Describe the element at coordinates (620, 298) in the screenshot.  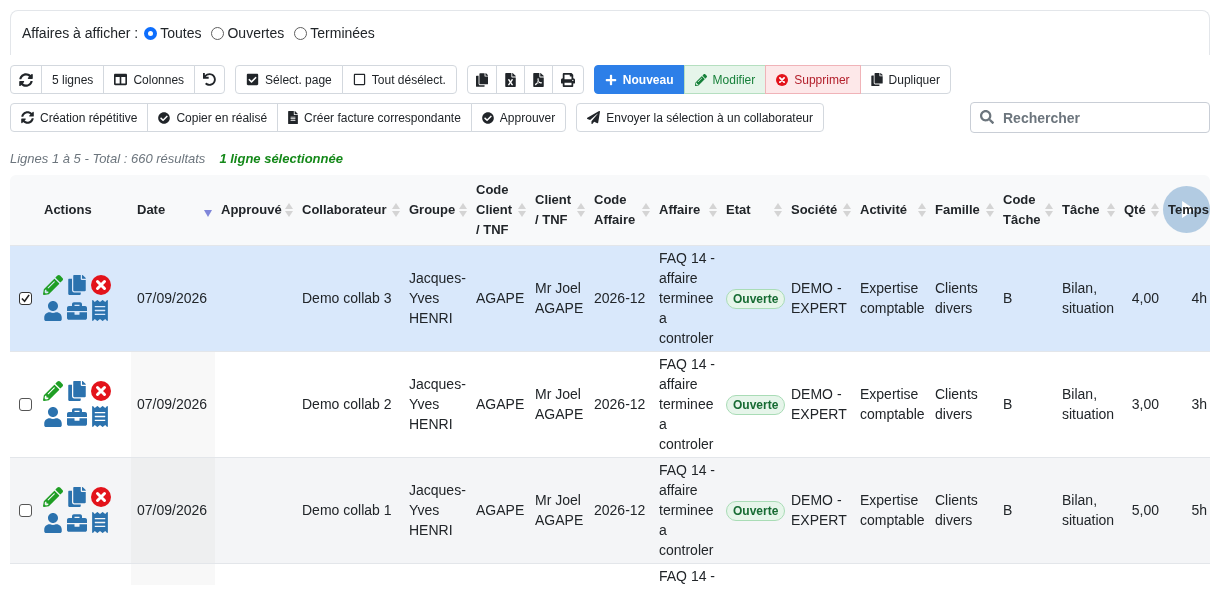
I see `table-cell: 2026-12` at that location.